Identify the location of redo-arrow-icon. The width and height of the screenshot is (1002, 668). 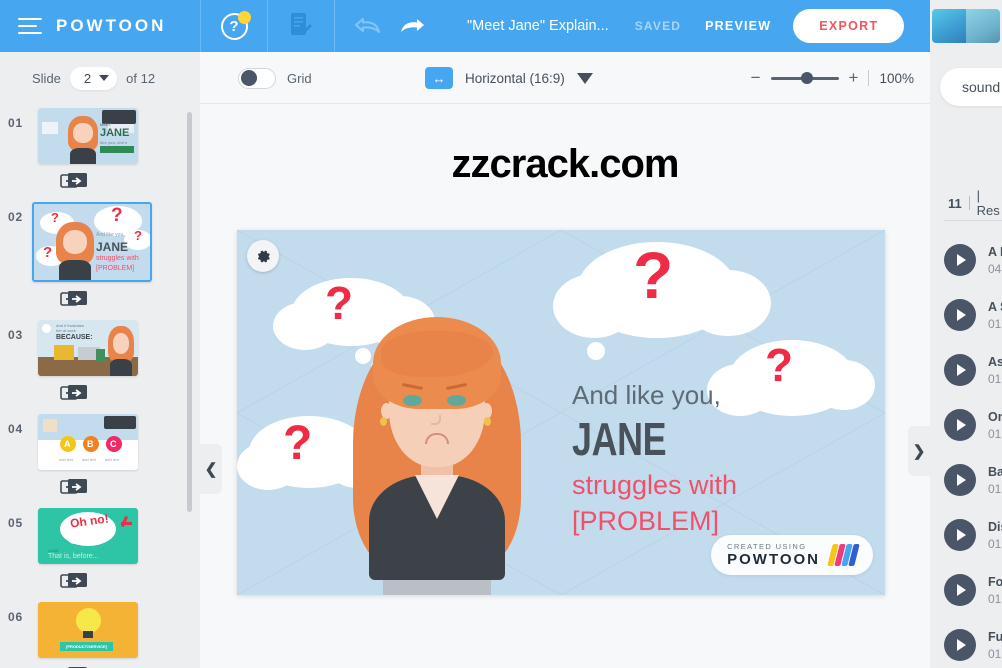
(412, 26).